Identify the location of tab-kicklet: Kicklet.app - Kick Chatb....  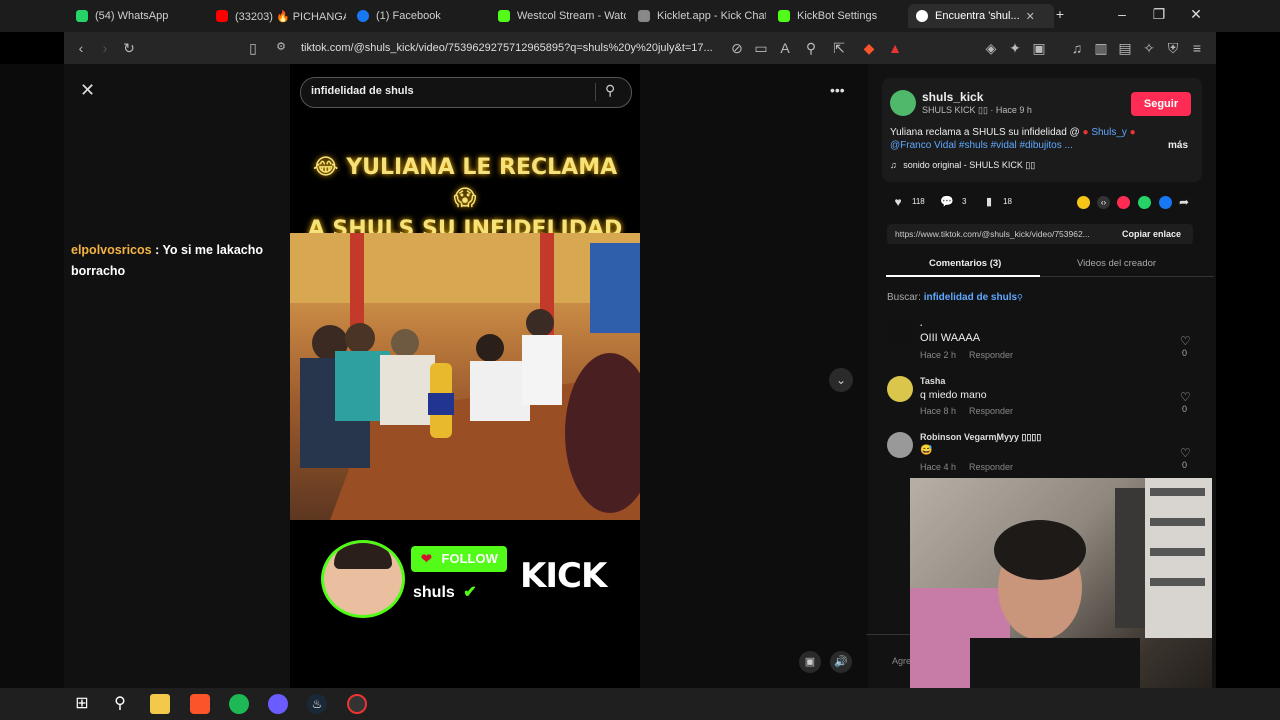
(702, 16).